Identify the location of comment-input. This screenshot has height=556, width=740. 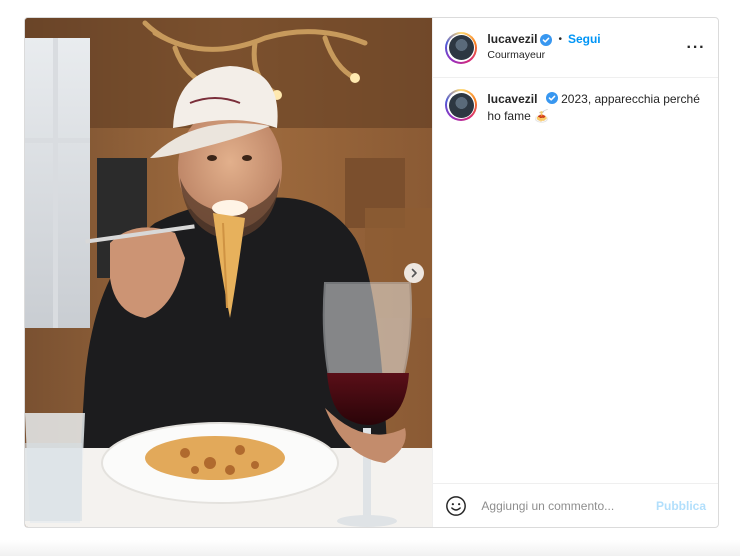
(567, 505).